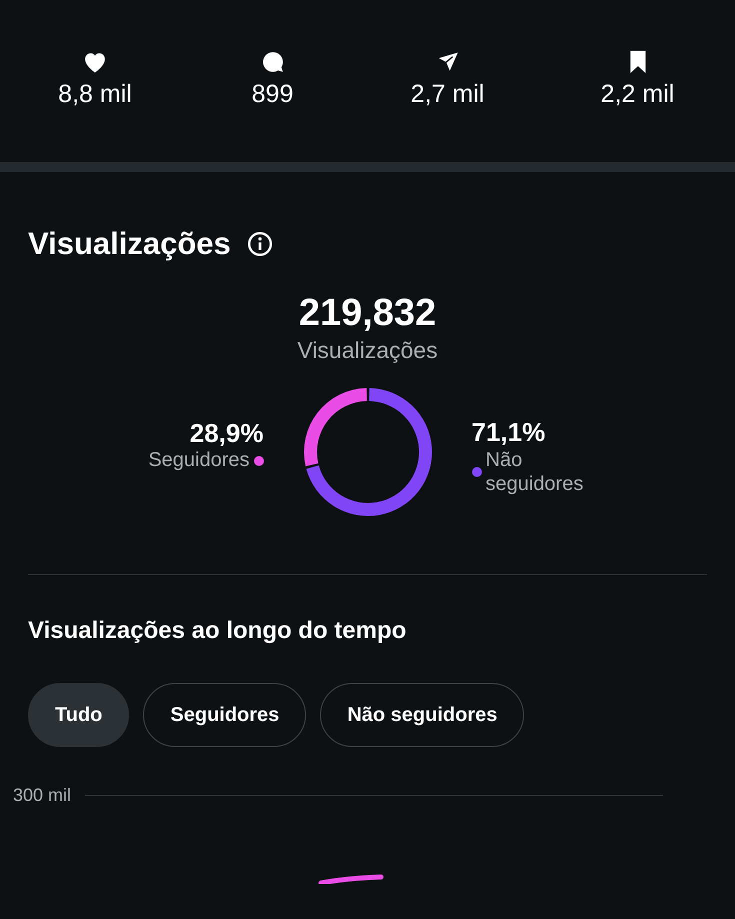 The width and height of the screenshot is (735, 919). Describe the element at coordinates (367, 350) in the screenshot. I see `total-label: Visualizações` at that location.